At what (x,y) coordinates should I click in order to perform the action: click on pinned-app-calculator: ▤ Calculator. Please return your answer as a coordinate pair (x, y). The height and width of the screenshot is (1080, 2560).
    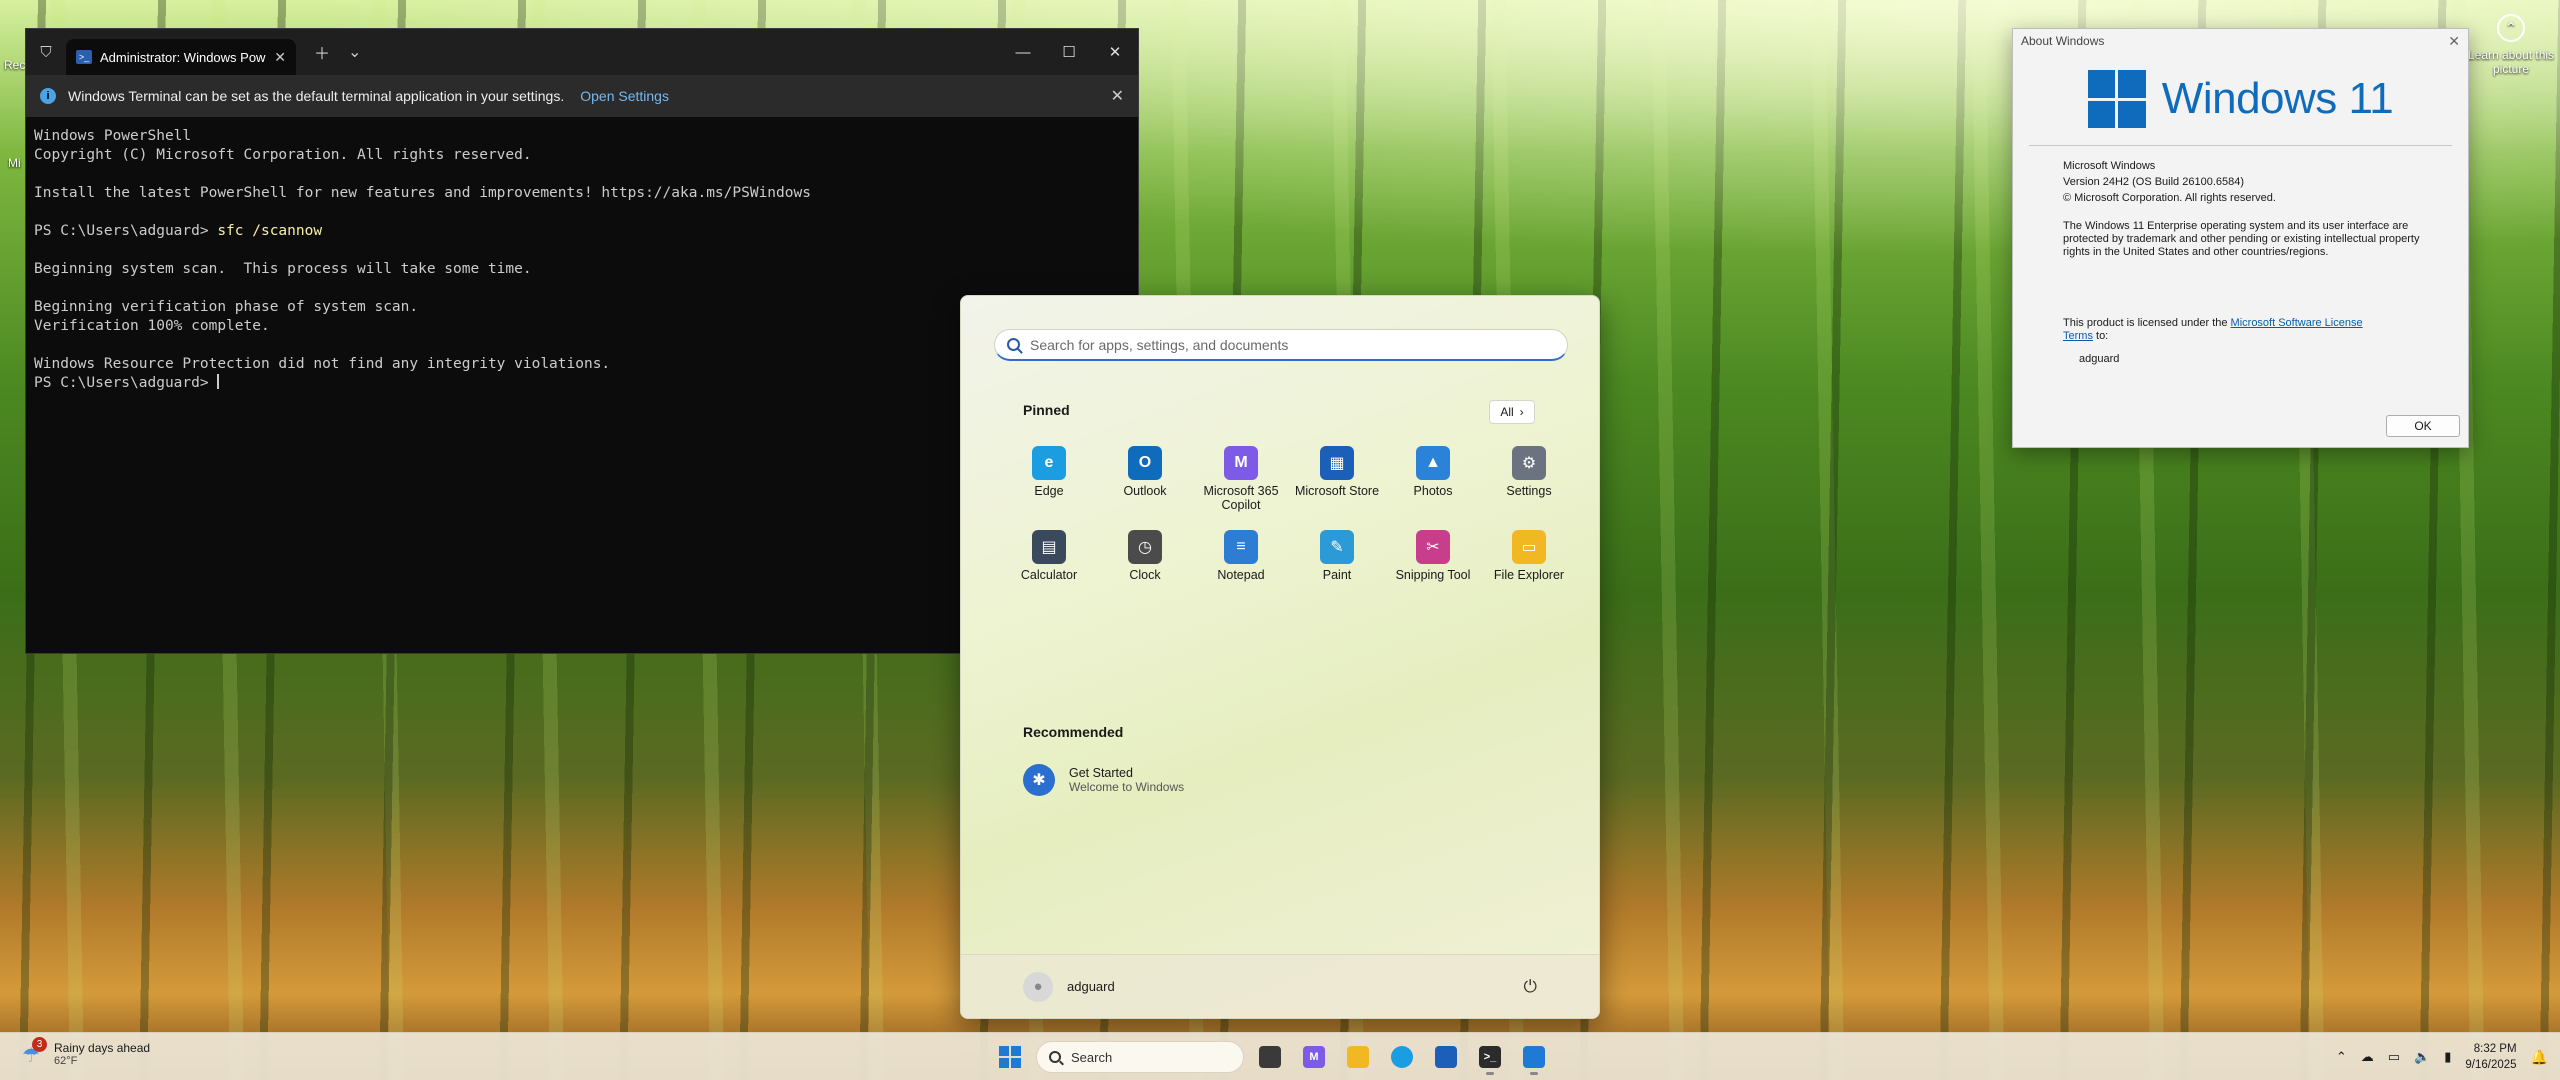
    Looking at the image, I should click on (1049, 566).